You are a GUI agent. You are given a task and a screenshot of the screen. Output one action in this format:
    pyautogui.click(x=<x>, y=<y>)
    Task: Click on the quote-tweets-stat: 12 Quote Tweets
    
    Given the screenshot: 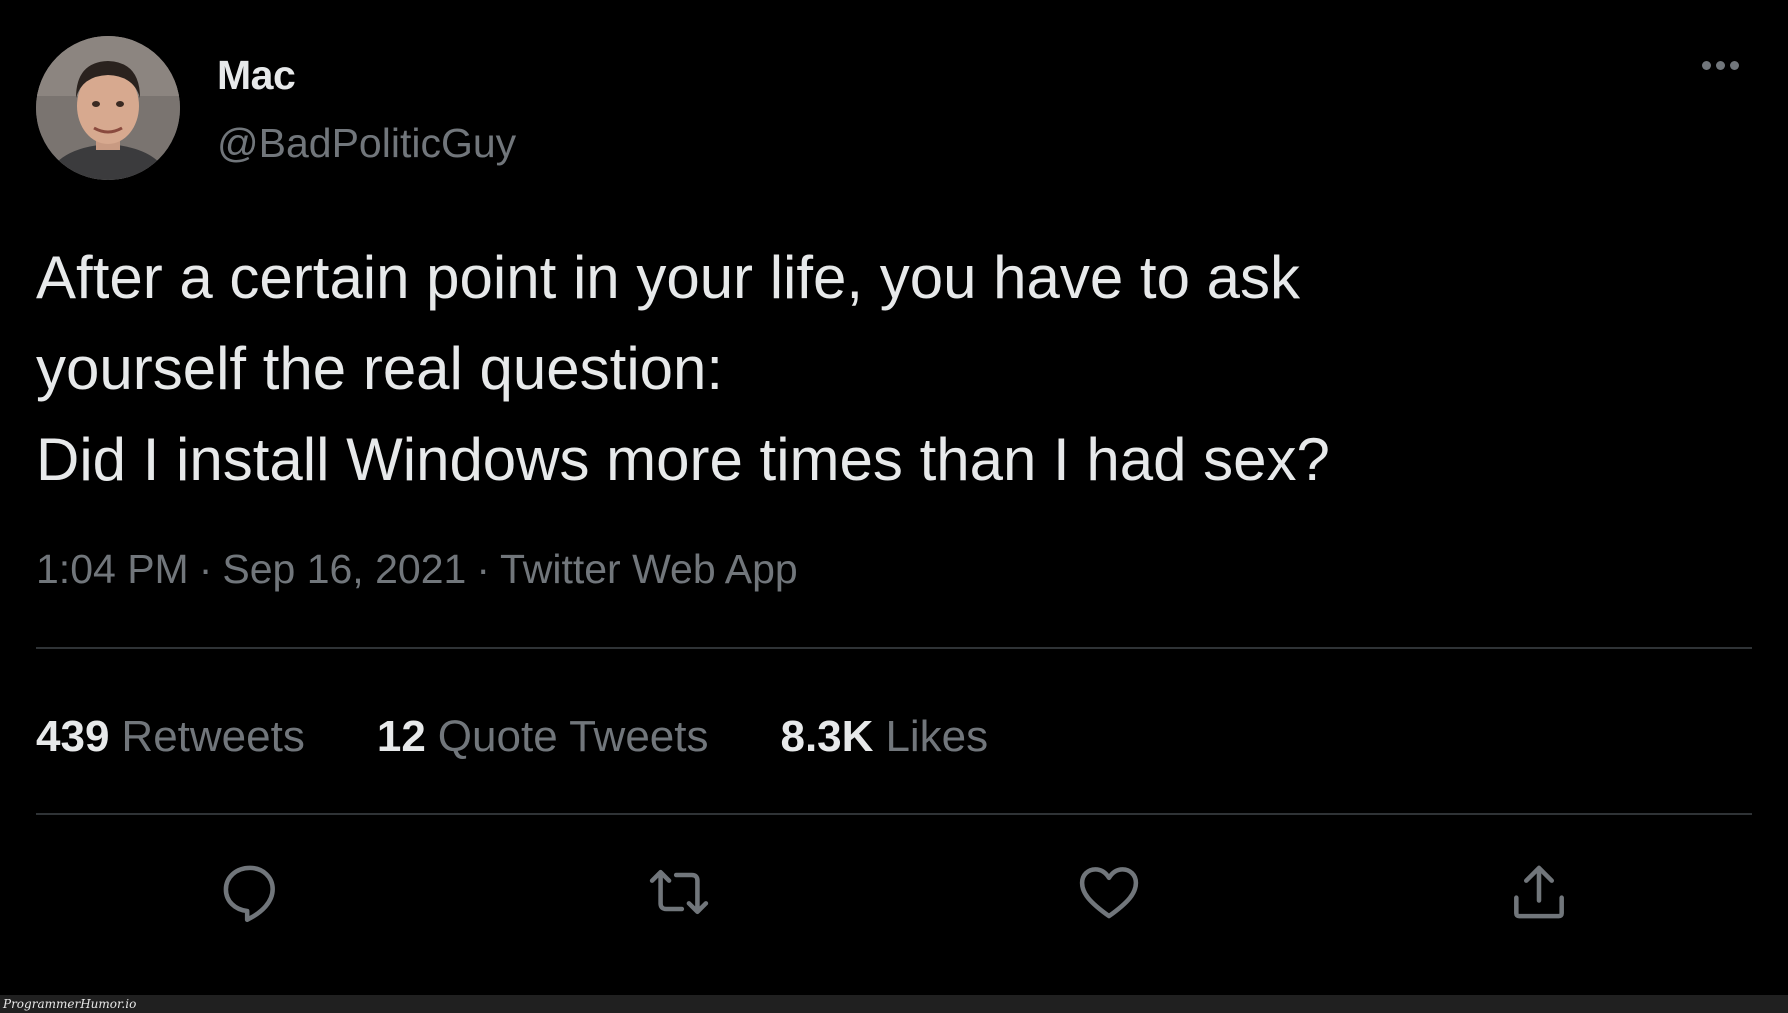 What is the action you would take?
    pyautogui.click(x=543, y=737)
    